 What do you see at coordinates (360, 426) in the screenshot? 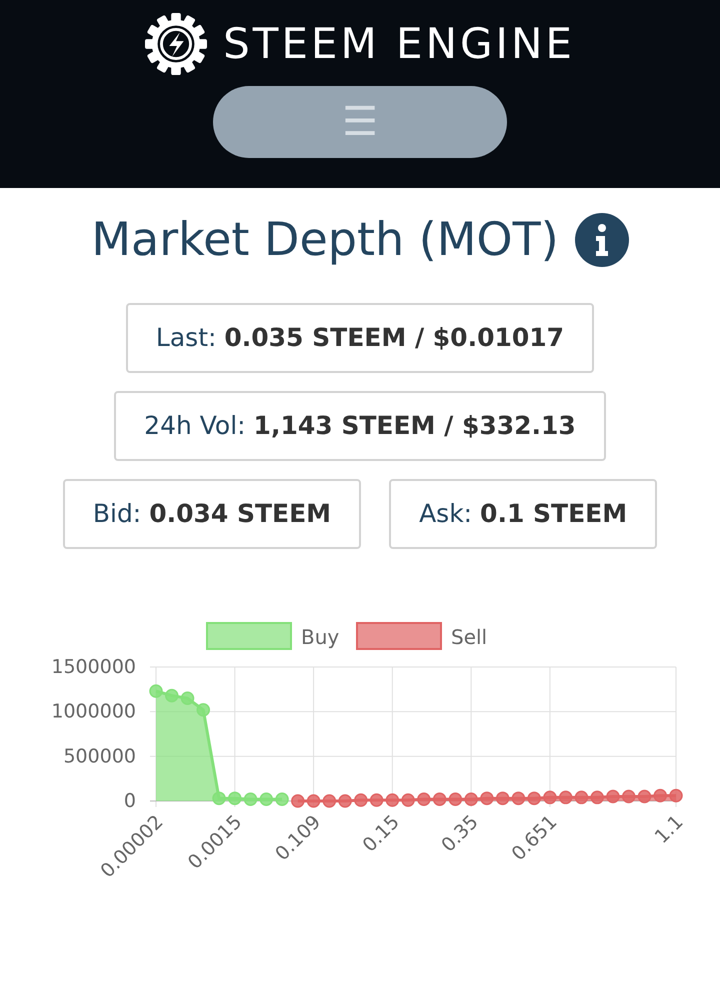
I see `stat-box: 24h Vol: 1,143 STEEM / $332.13` at bounding box center [360, 426].